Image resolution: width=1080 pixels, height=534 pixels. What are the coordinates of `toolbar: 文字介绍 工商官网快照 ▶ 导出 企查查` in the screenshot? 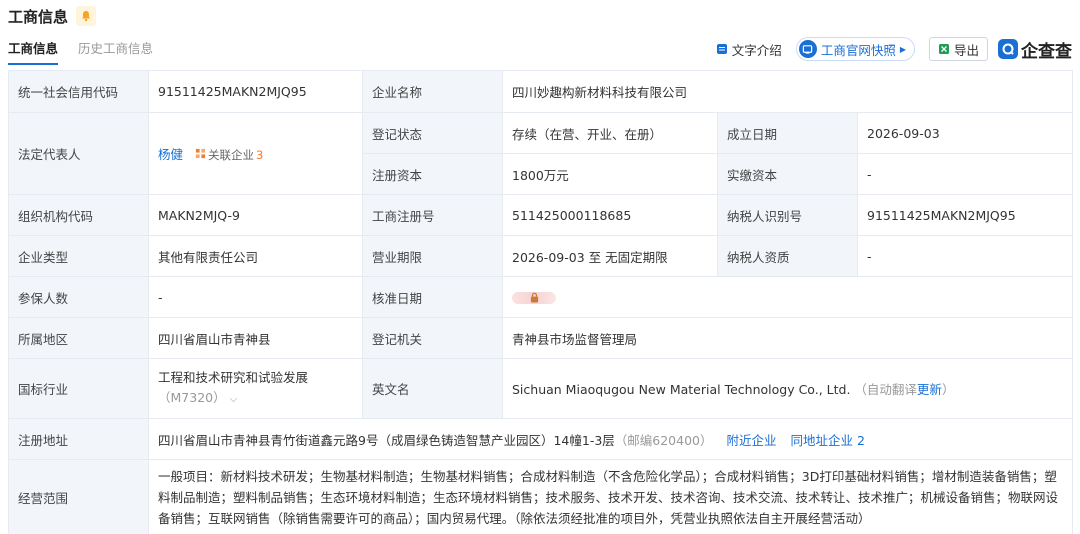 It's located at (887, 49).